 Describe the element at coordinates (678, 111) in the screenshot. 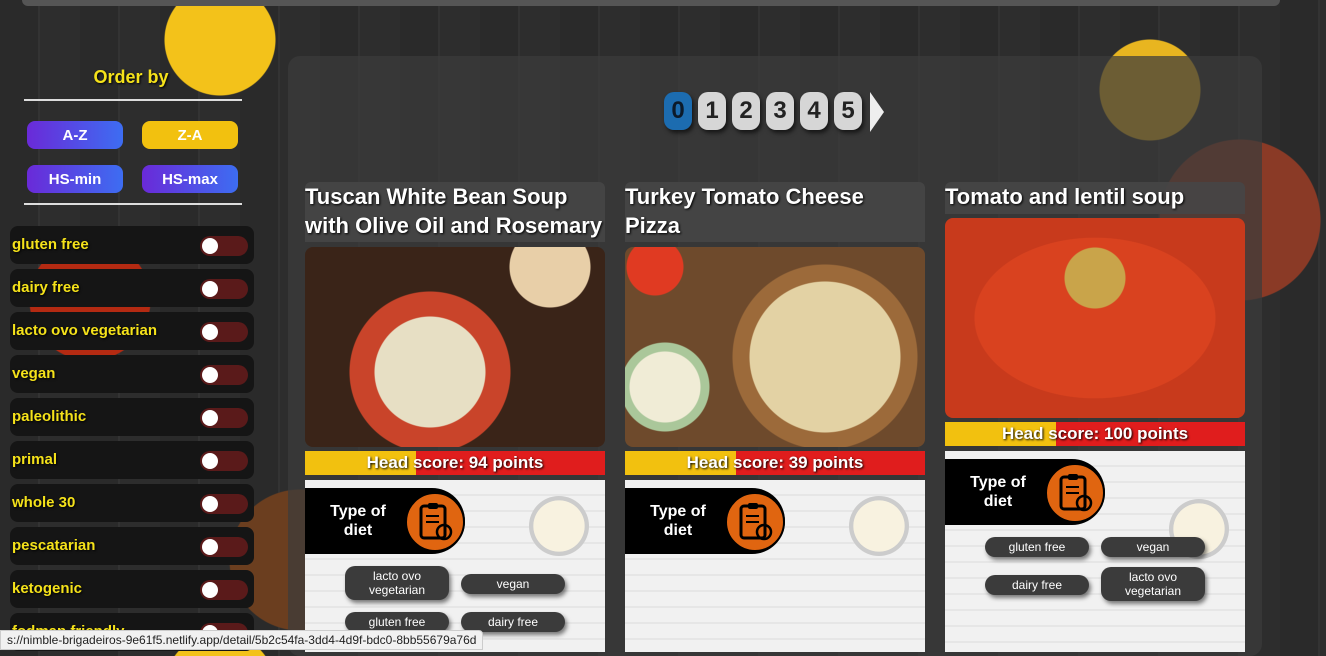

I see `page-button-0: 0` at that location.